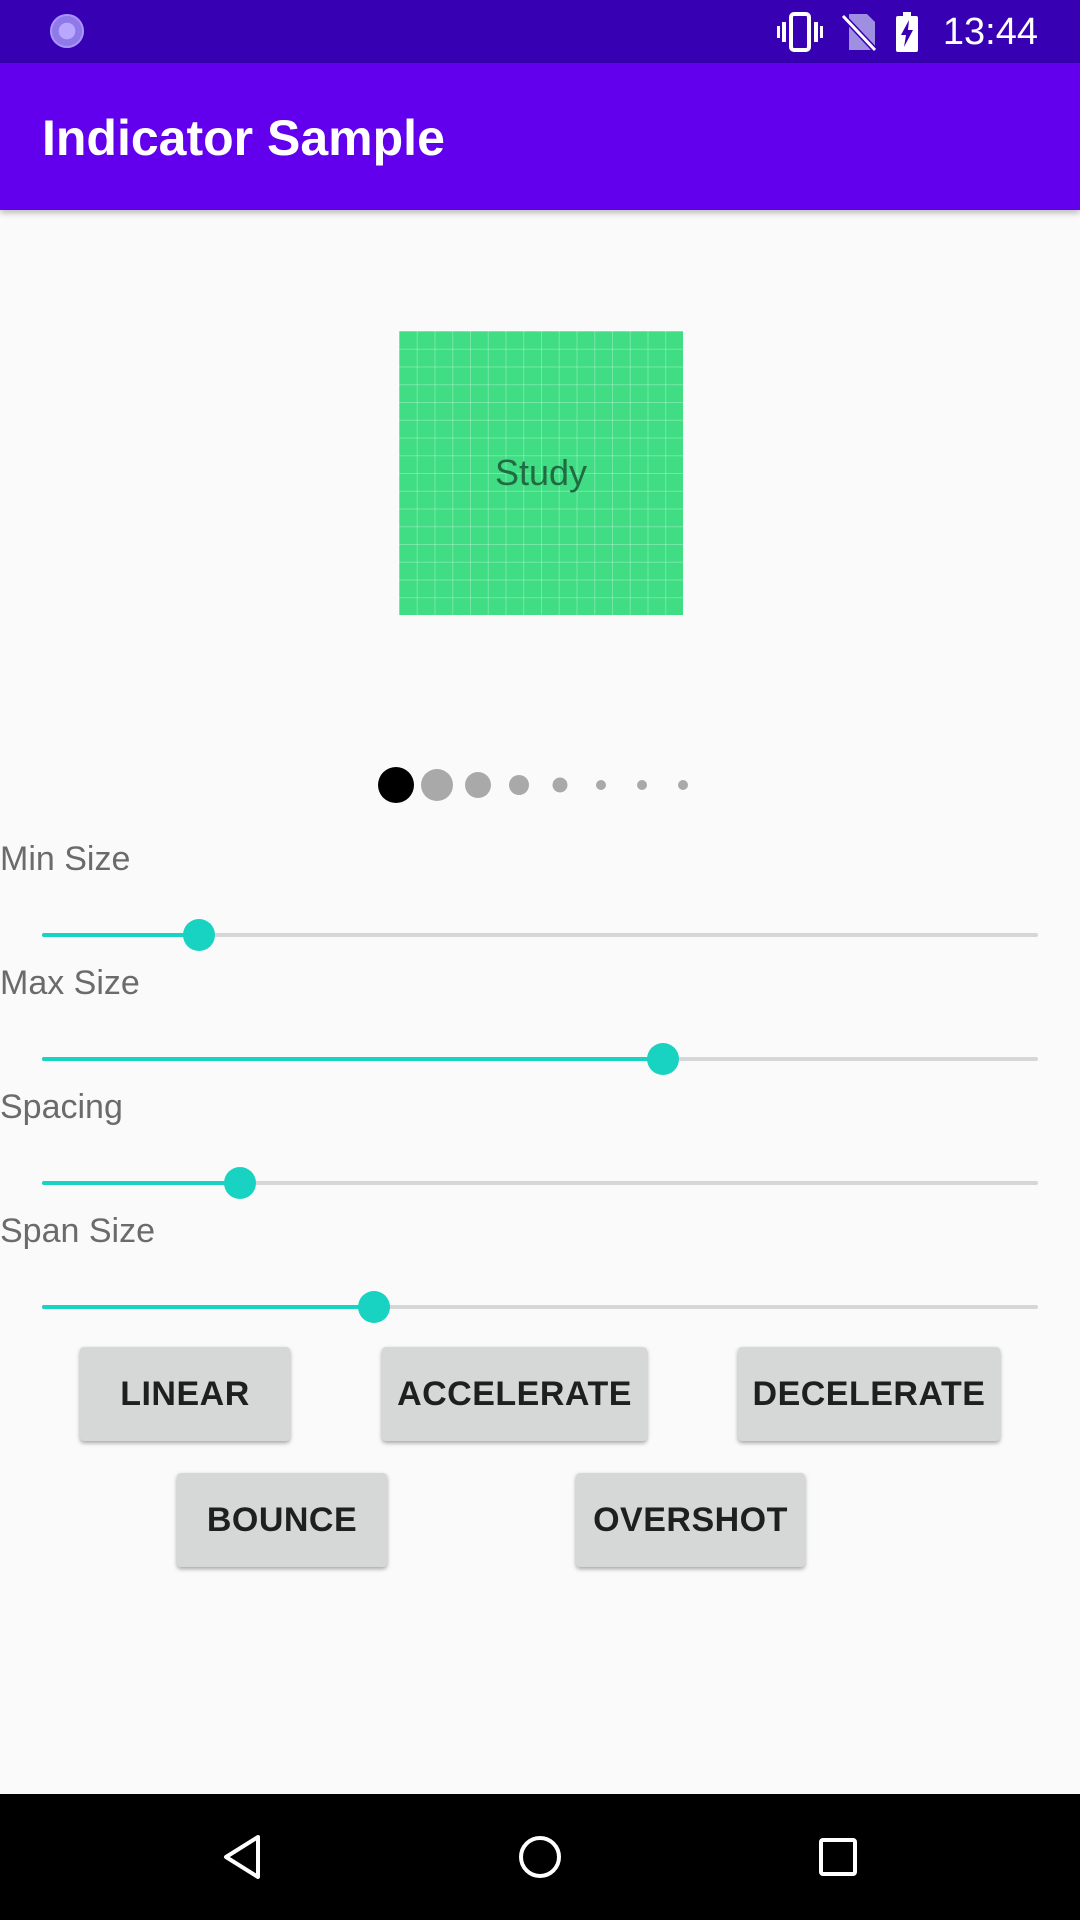  I want to click on vibrate-icon, so click(799, 32).